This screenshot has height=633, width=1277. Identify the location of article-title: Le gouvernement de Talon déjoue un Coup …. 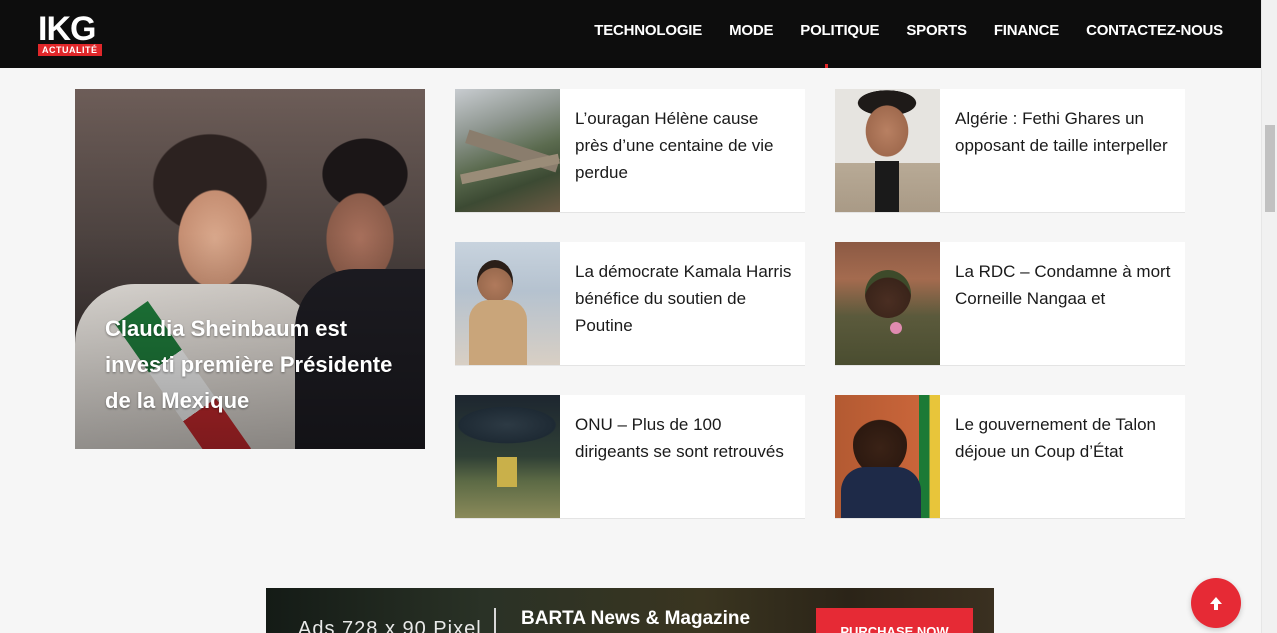
(1064, 438).